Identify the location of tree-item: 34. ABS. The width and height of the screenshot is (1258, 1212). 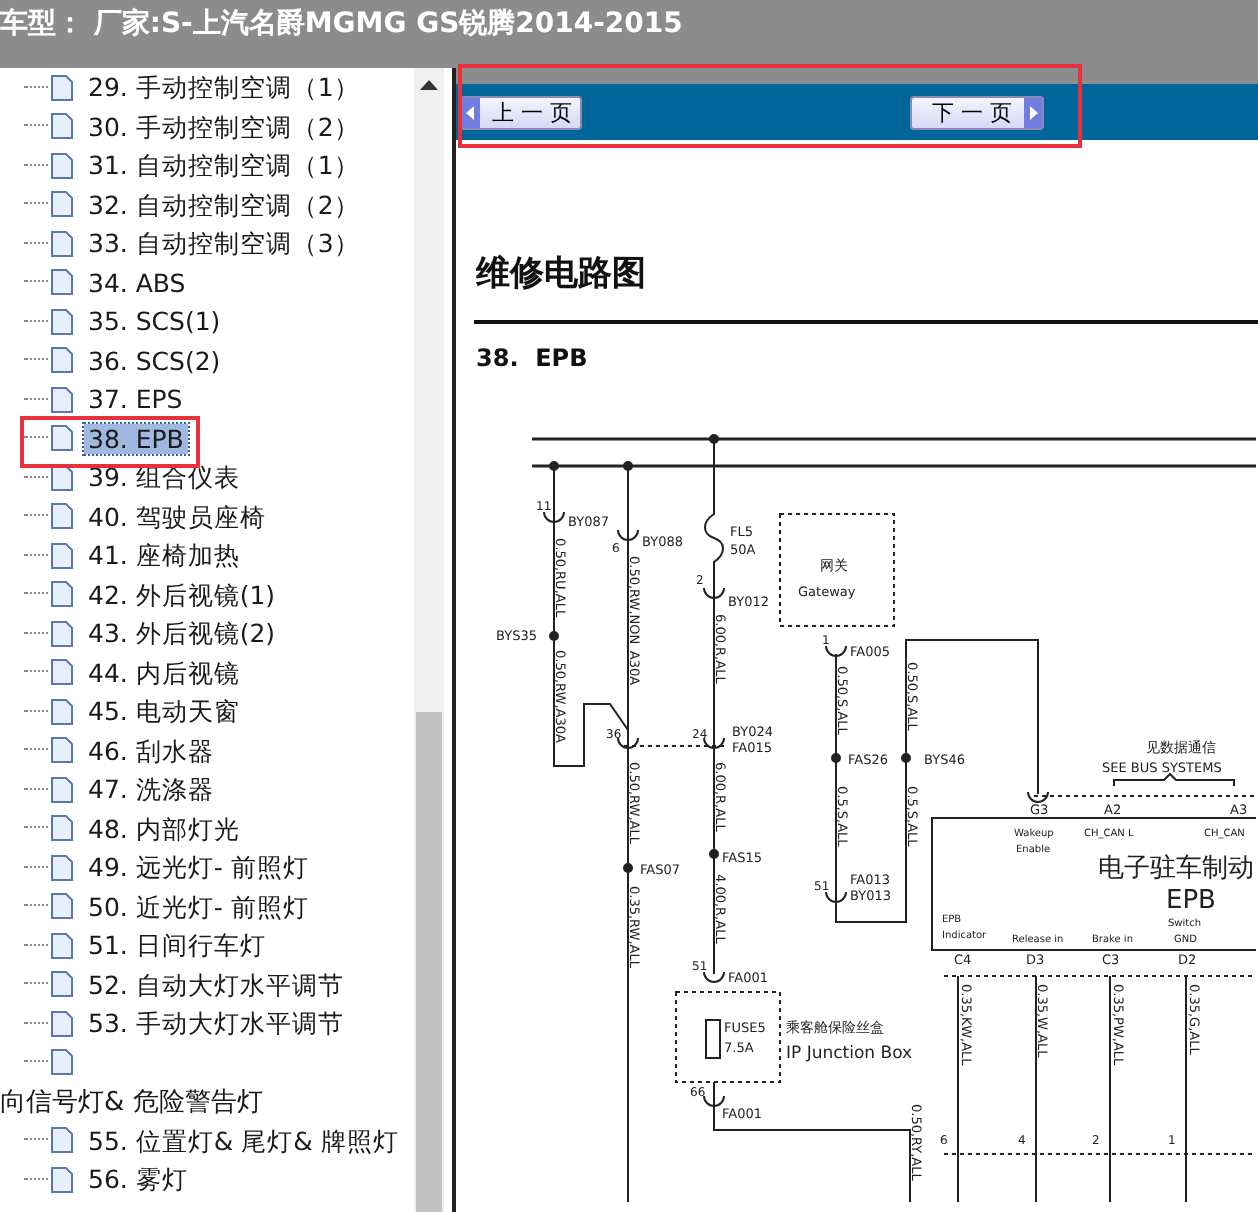
(137, 282).